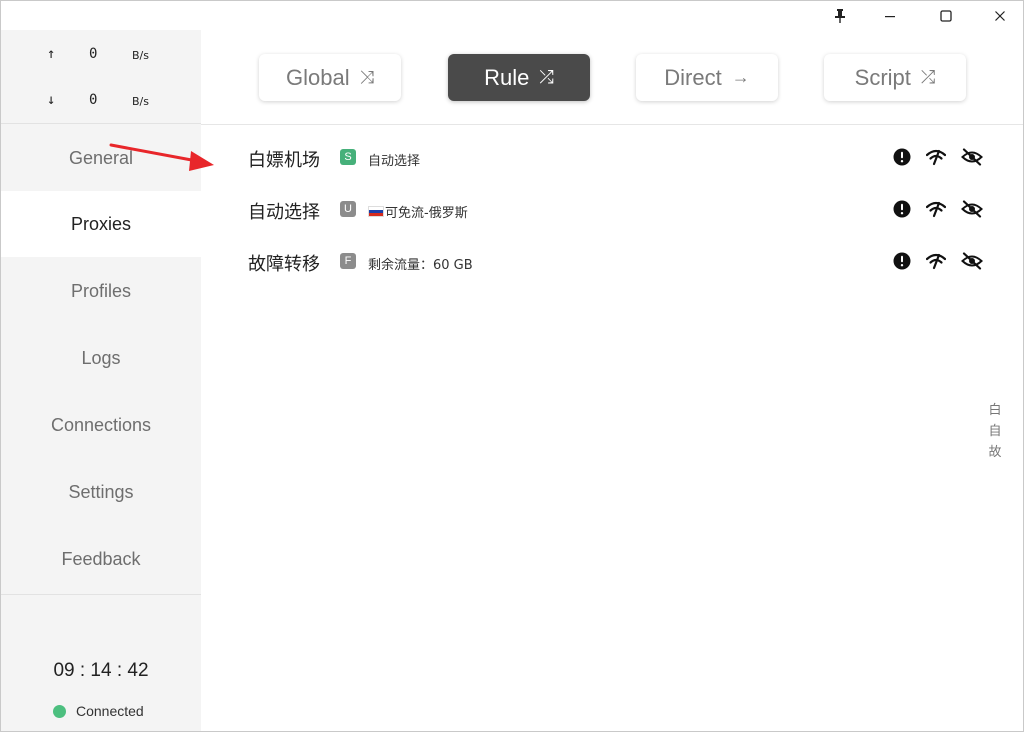  What do you see at coordinates (101, 291) in the screenshot?
I see `sidebar-item-profiles: Profiles` at bounding box center [101, 291].